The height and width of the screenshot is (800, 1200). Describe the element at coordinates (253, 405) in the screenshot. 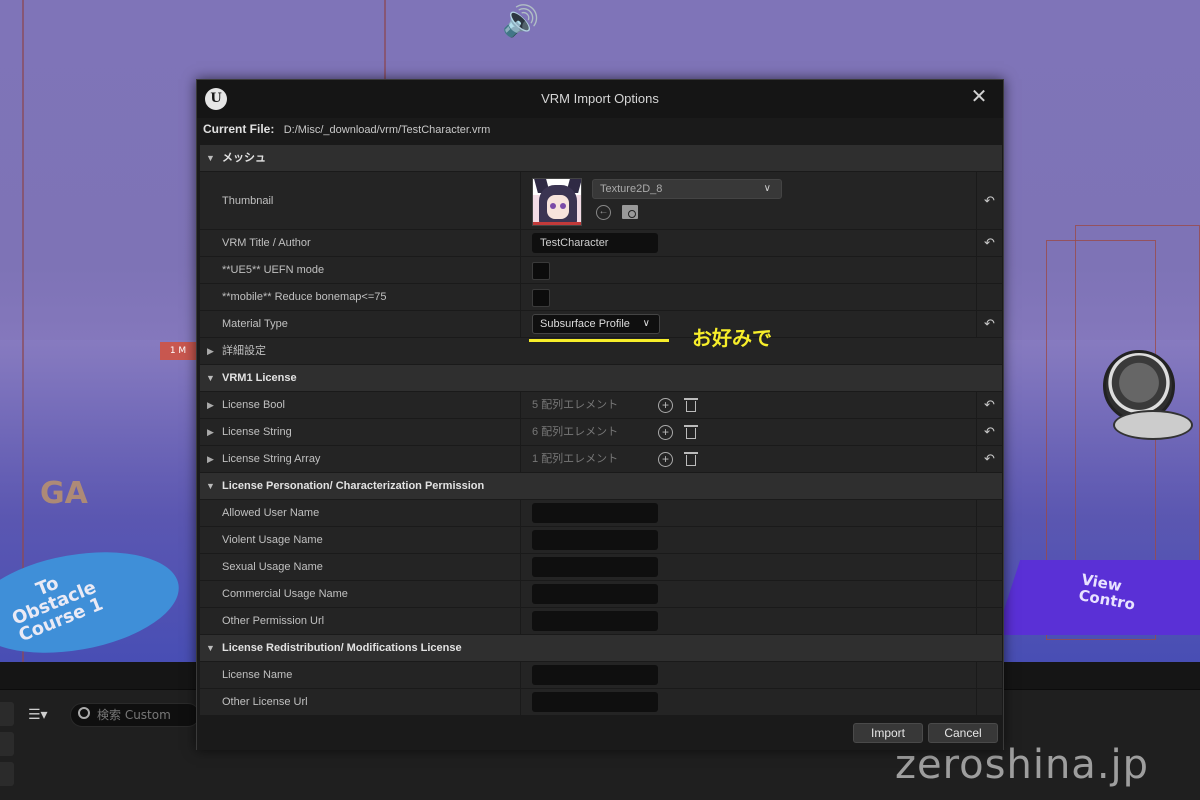

I see `property-label: License Bool` at that location.